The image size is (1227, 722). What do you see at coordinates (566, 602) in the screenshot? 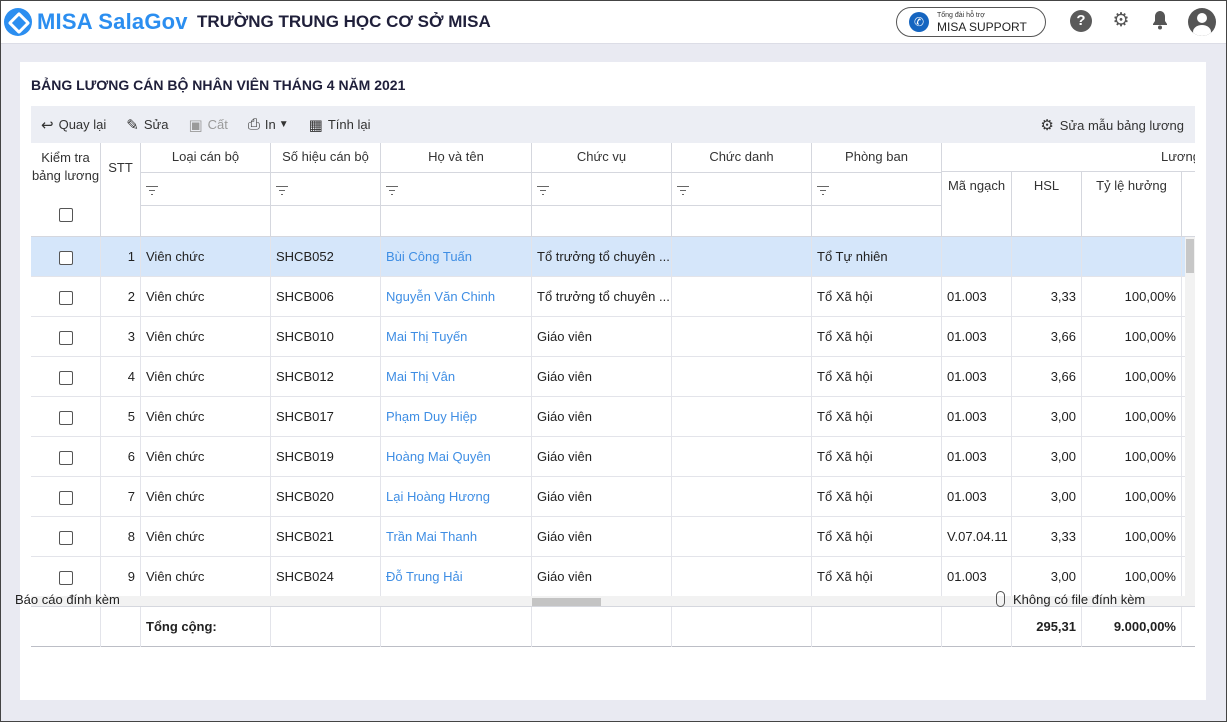
I see `horizontal-scroll-thumb` at bounding box center [566, 602].